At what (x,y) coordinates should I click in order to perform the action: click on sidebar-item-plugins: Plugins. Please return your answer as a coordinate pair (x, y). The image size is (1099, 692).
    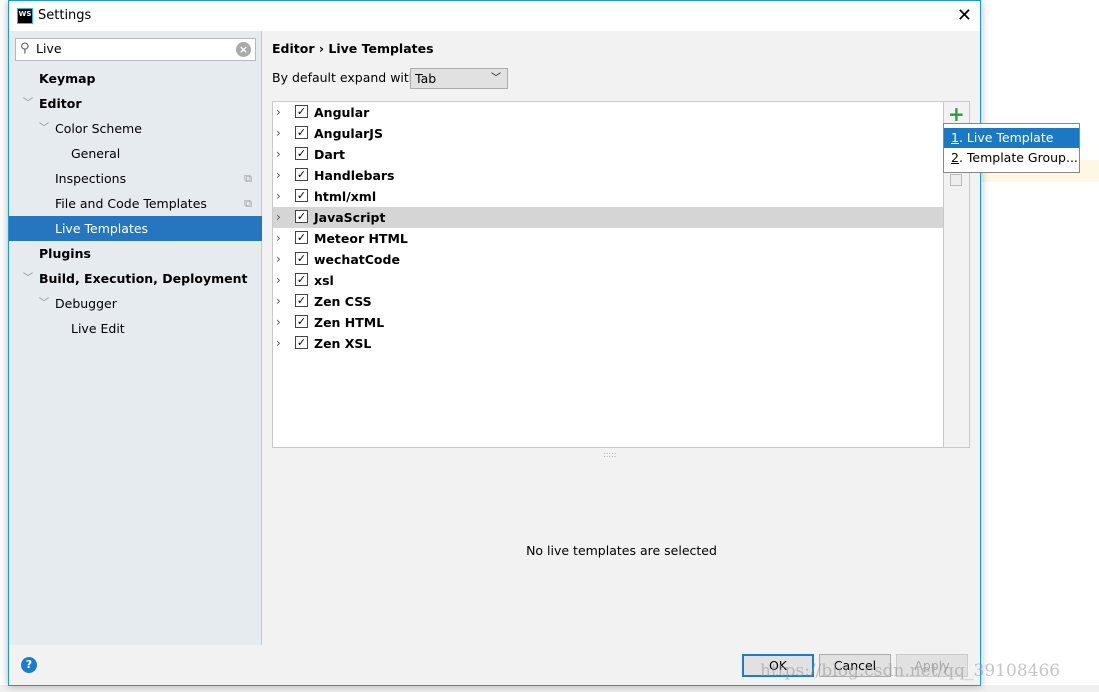
    Looking at the image, I should click on (135, 253).